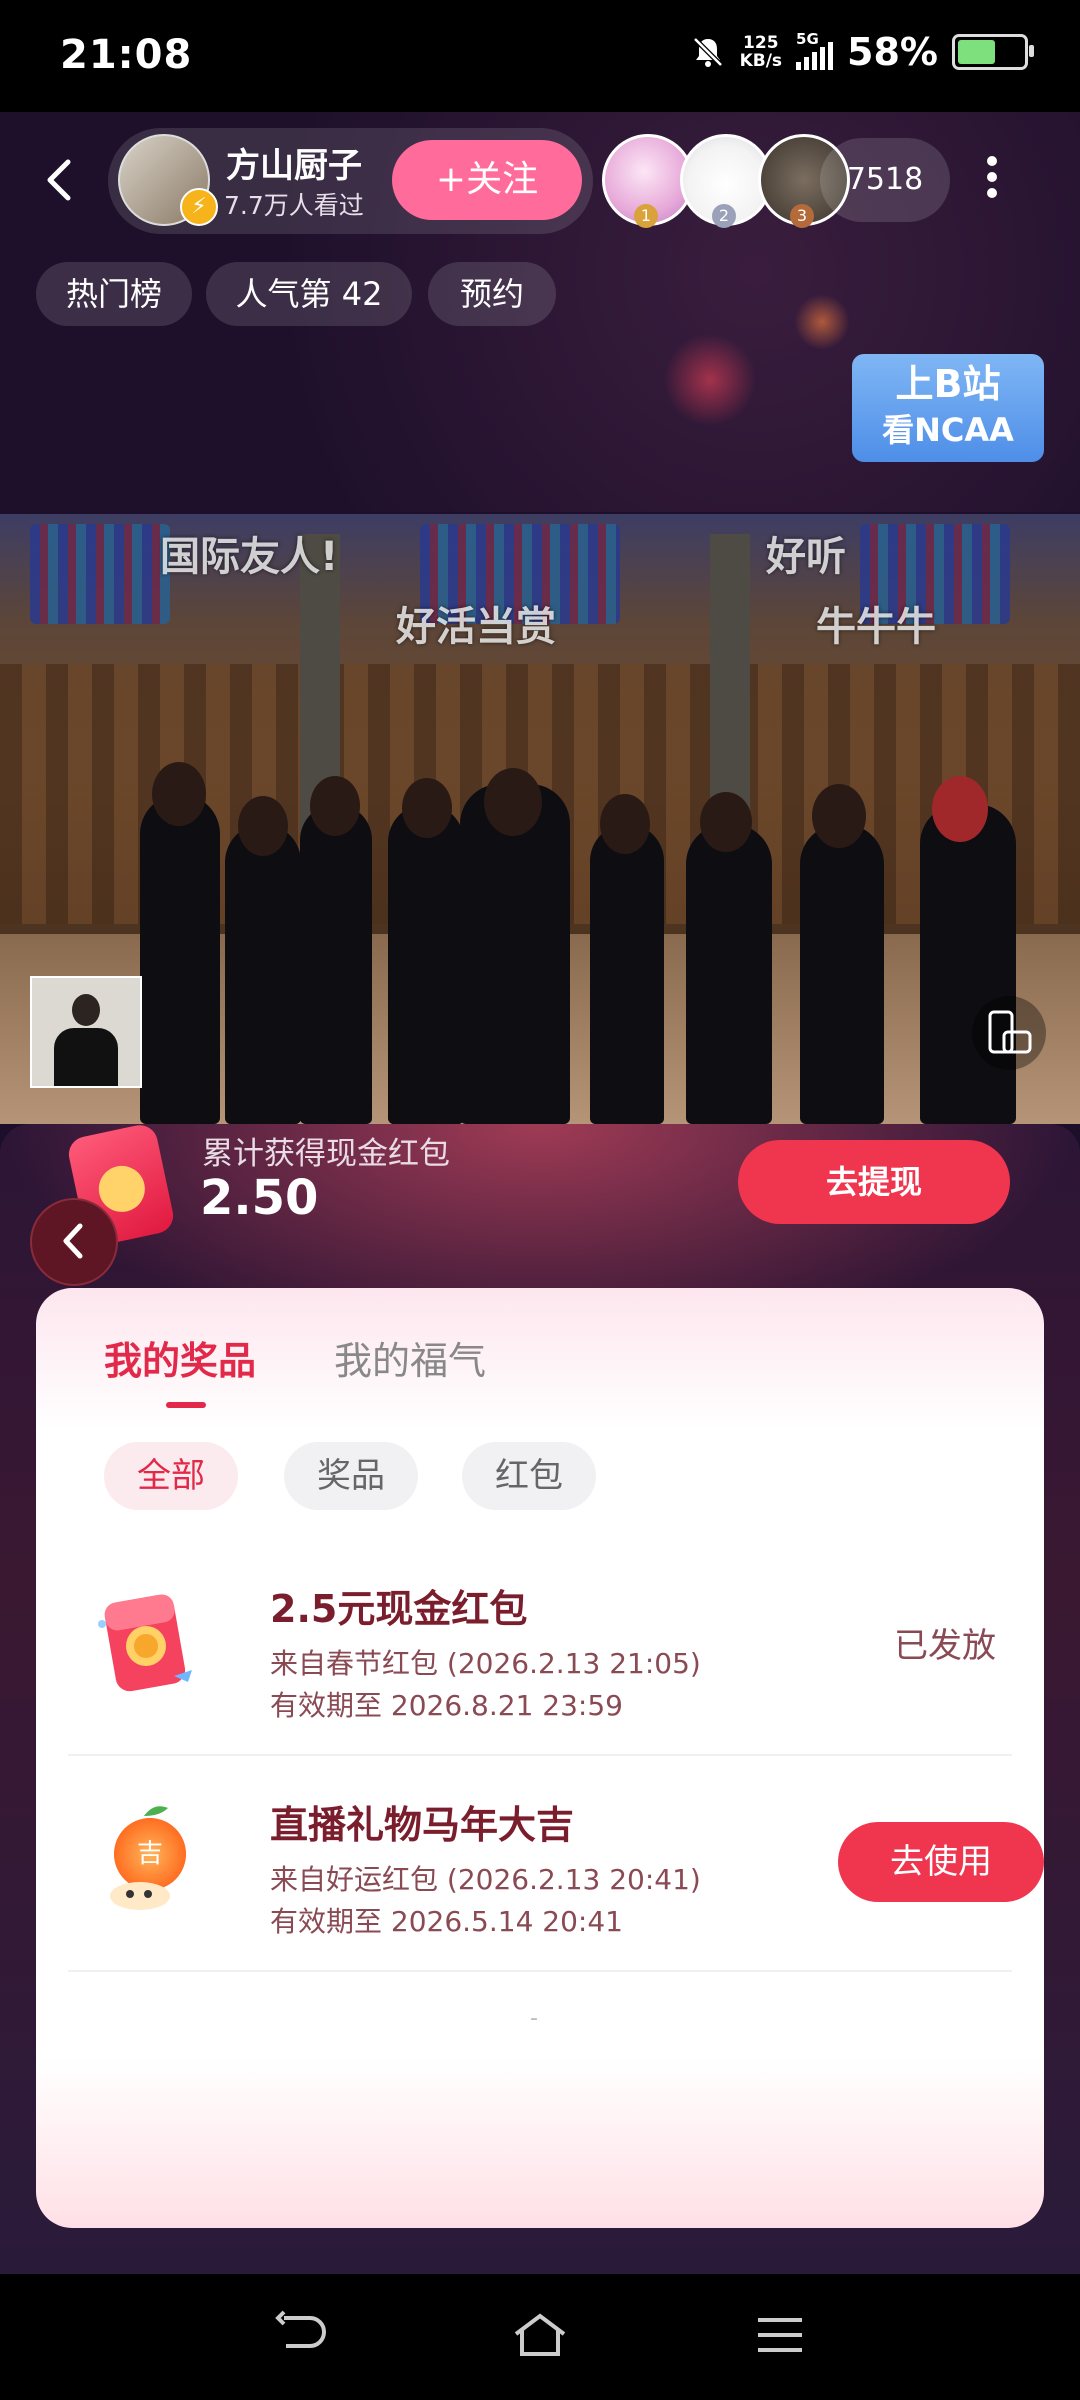 The height and width of the screenshot is (2400, 1080). I want to click on tab-my-prizes: 我的奖品, so click(180, 1357).